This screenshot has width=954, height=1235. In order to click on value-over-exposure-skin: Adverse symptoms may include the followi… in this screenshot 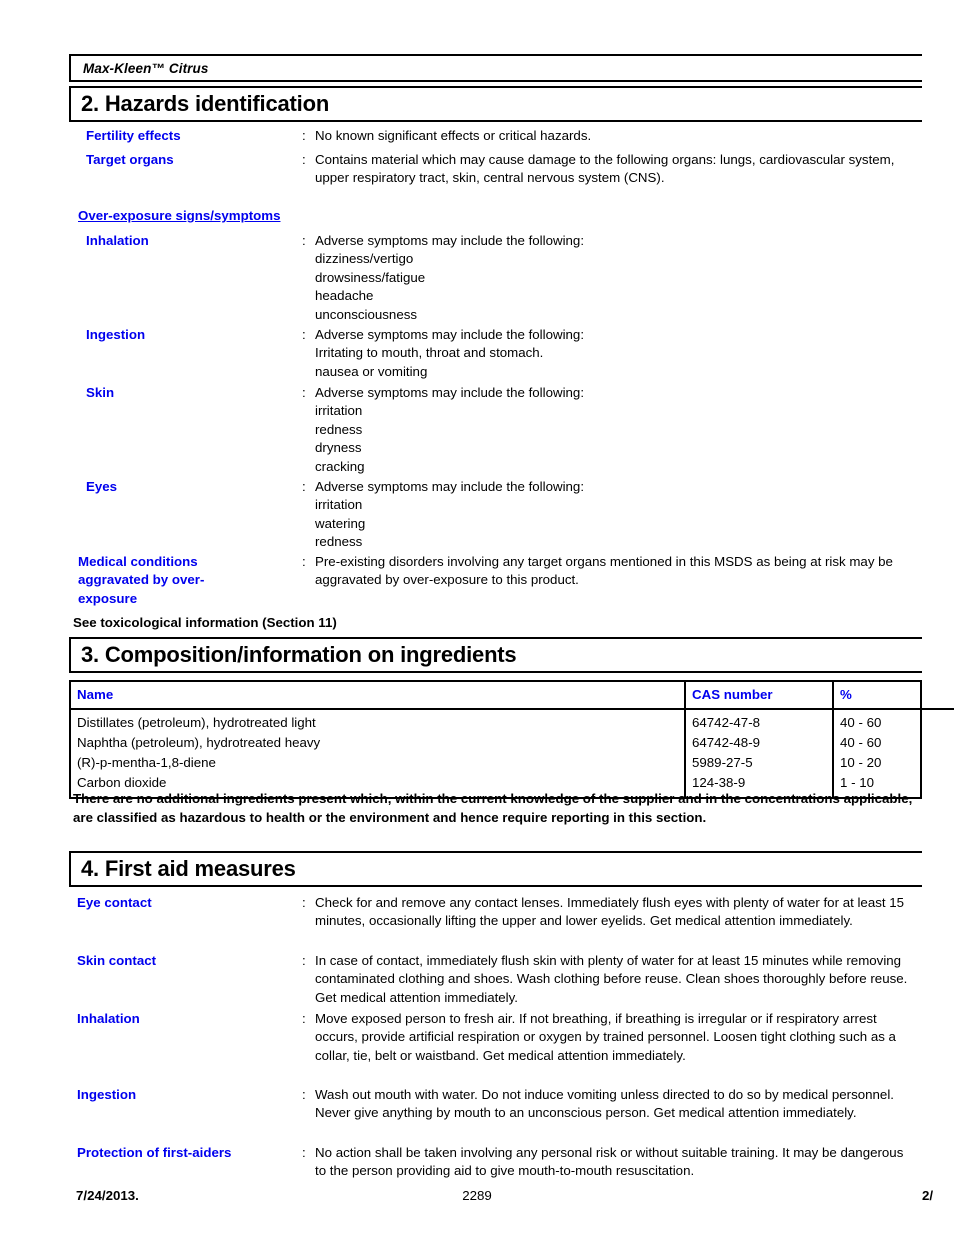, I will do `click(595, 430)`.